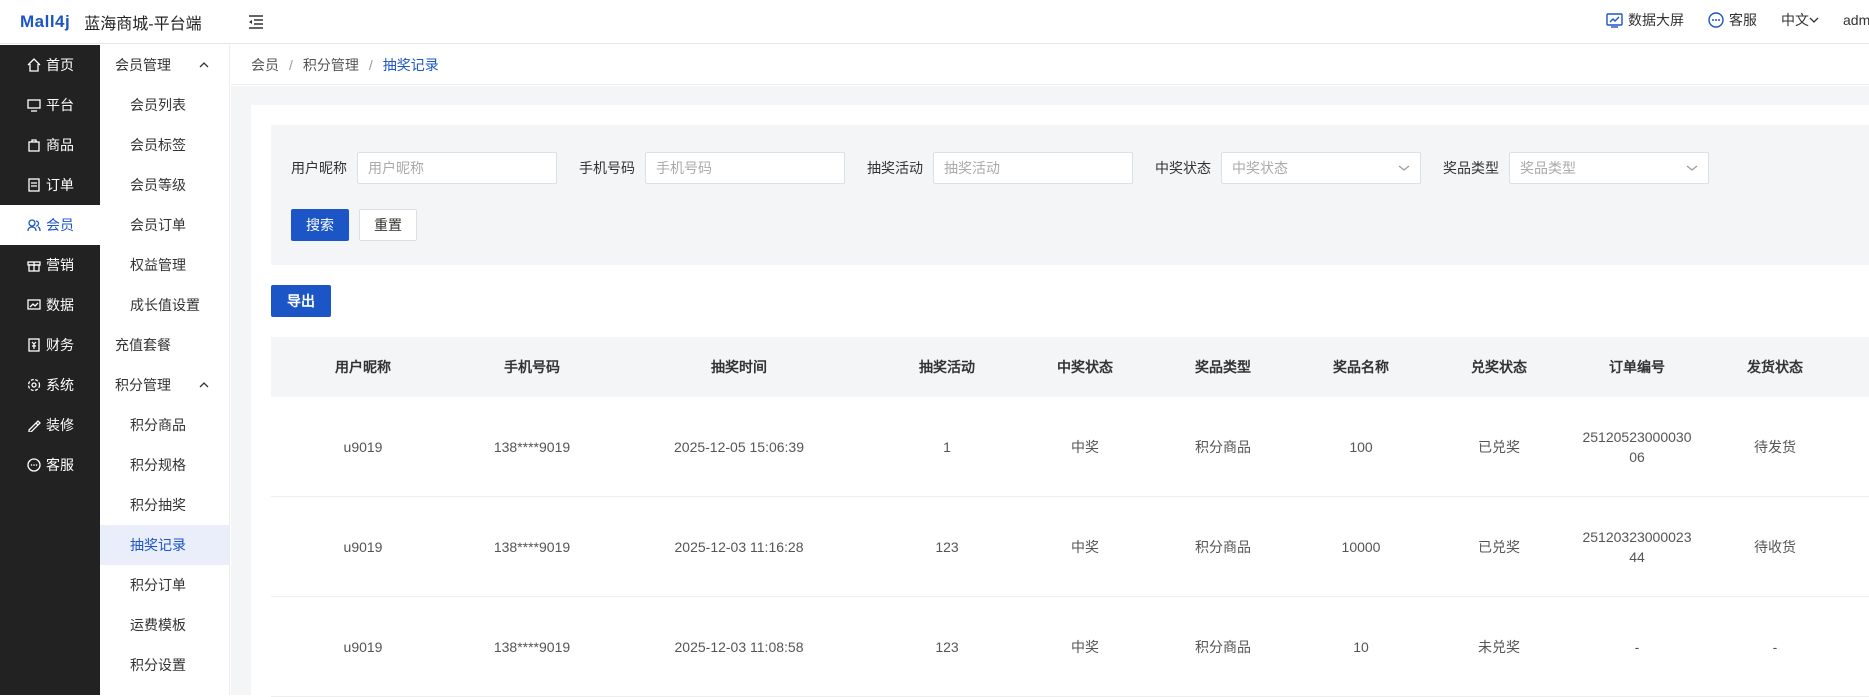  What do you see at coordinates (1775, 367) in the screenshot?
I see `col-ship-status: 发货状态` at bounding box center [1775, 367].